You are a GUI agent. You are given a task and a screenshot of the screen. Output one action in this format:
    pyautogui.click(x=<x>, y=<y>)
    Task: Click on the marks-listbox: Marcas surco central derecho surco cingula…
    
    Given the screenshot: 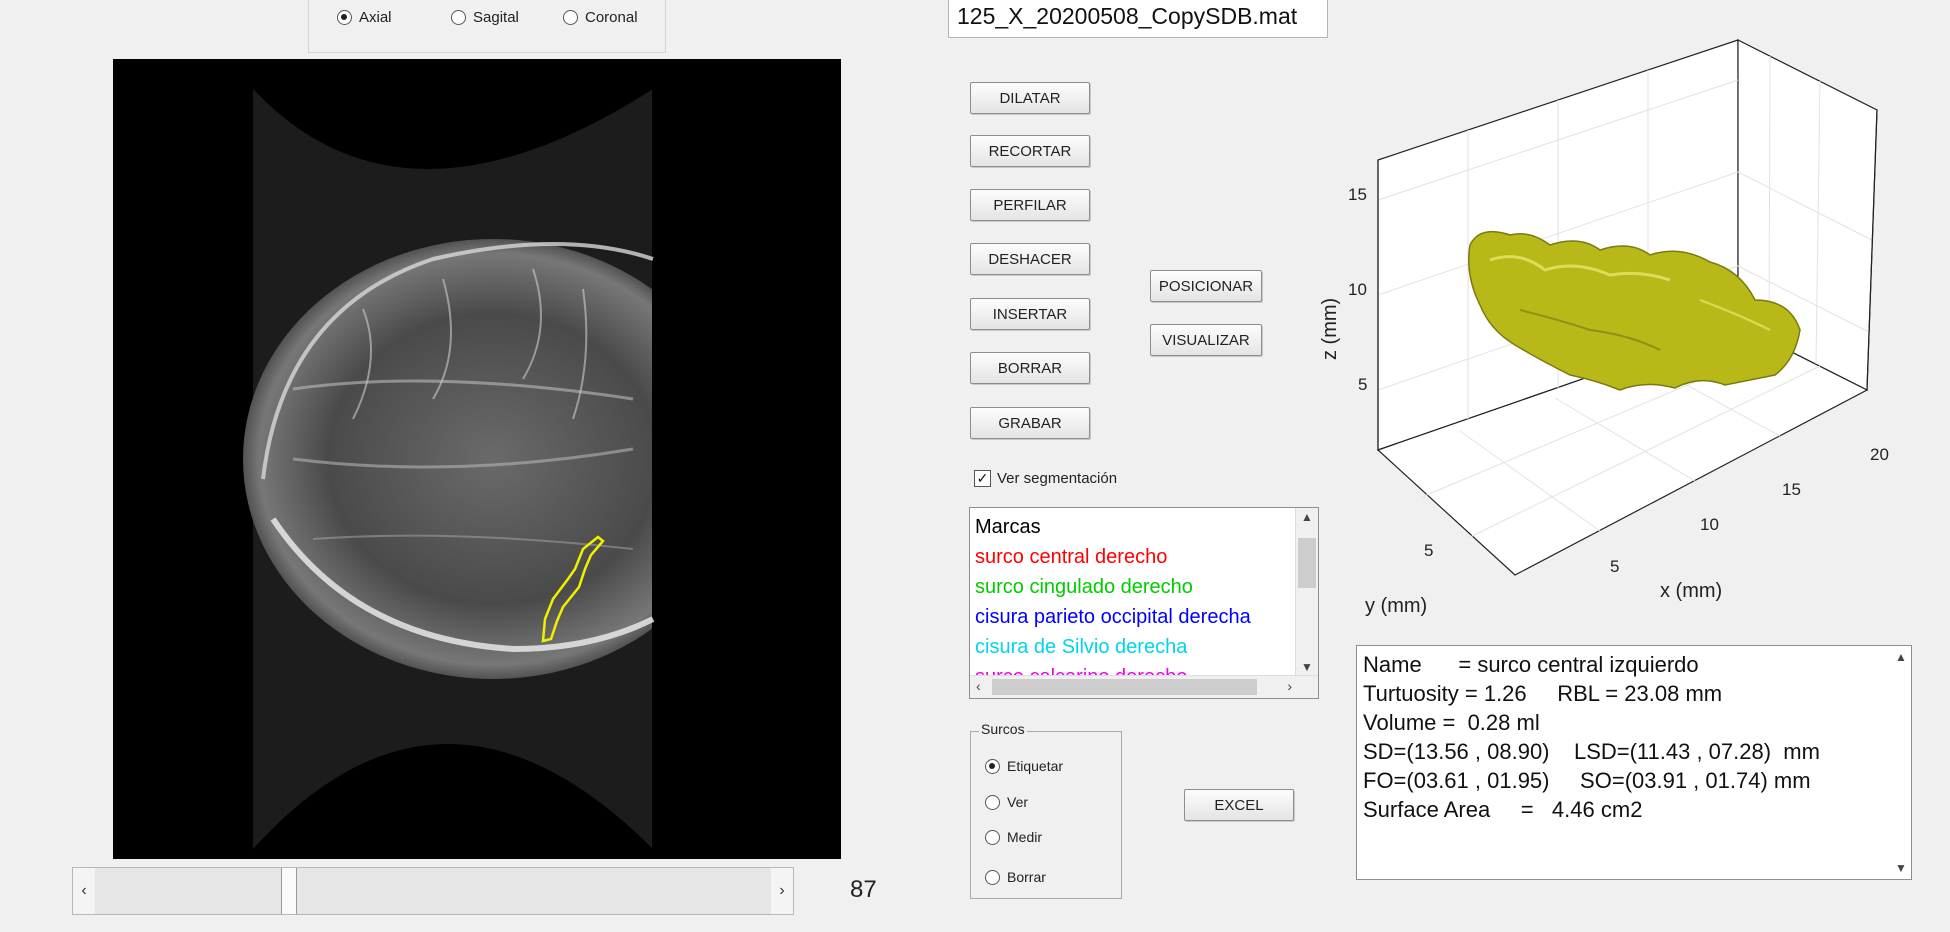 What is the action you would take?
    pyautogui.click(x=1144, y=603)
    